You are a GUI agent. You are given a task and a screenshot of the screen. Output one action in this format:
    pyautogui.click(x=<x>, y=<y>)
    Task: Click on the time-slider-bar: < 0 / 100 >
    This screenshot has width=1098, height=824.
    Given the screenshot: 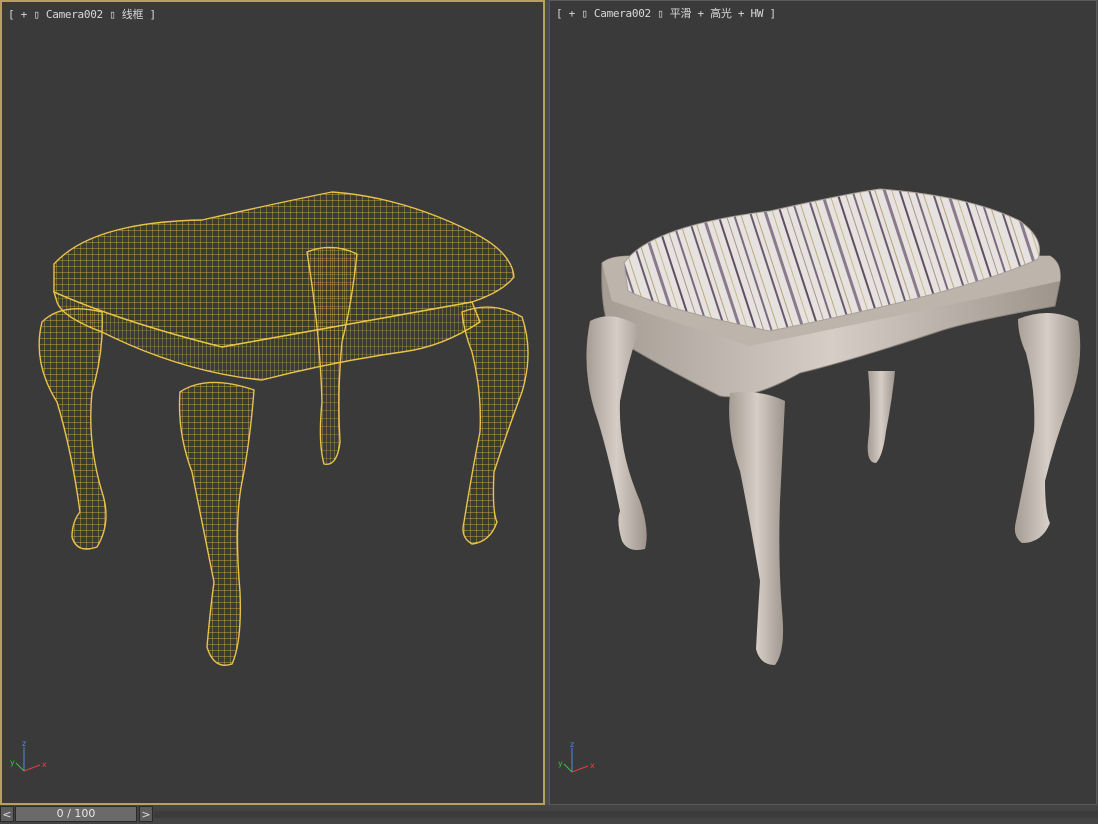 What is the action you would take?
    pyautogui.click(x=549, y=814)
    